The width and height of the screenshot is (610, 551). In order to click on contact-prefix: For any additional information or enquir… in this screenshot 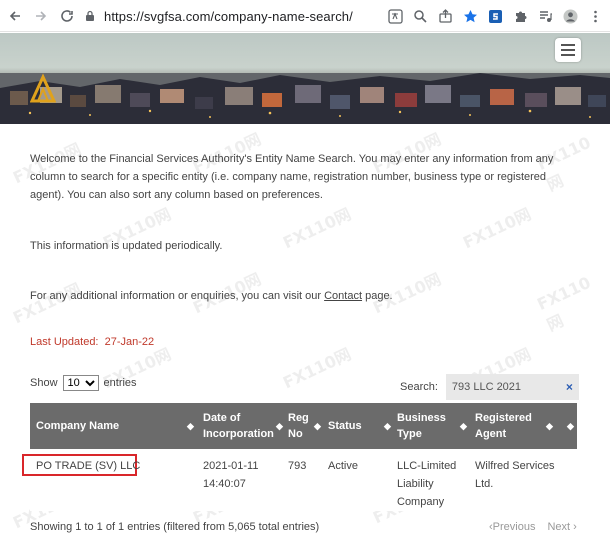, I will do `click(177, 296)`.